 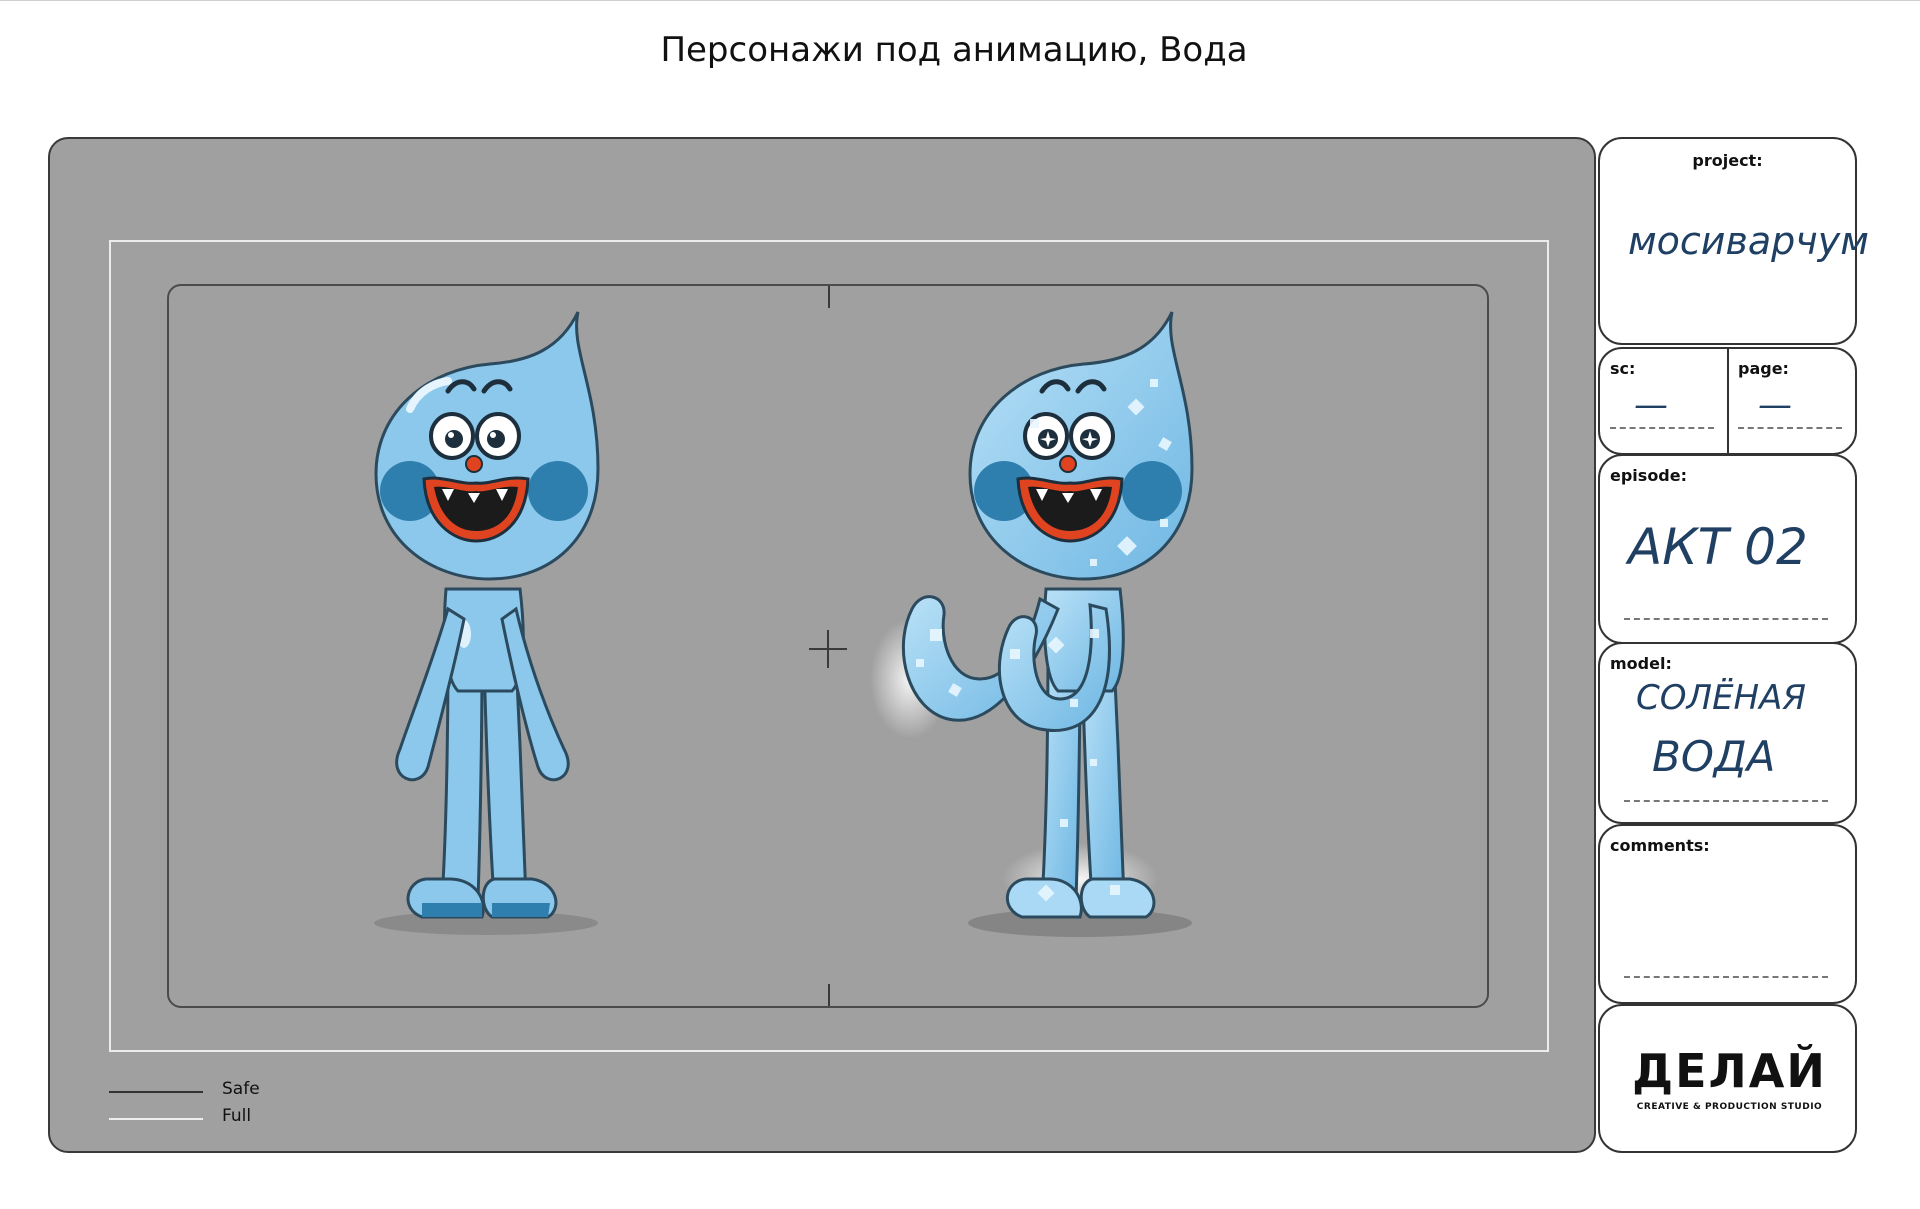 I want to click on page-title: Персонажи под анимацию, Вода, so click(x=954, y=50).